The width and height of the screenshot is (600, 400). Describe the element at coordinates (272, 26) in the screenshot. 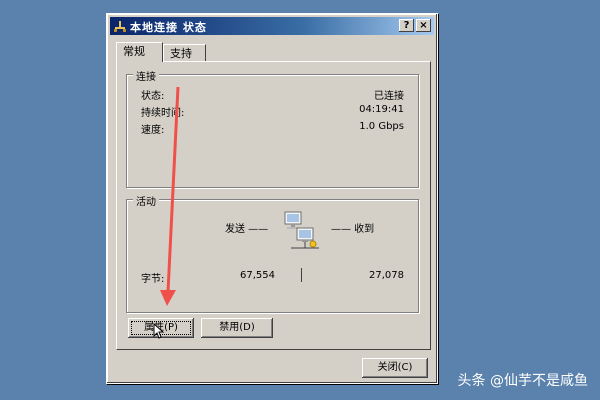

I see `title-bar: 本地连接 状态 ? ×` at that location.